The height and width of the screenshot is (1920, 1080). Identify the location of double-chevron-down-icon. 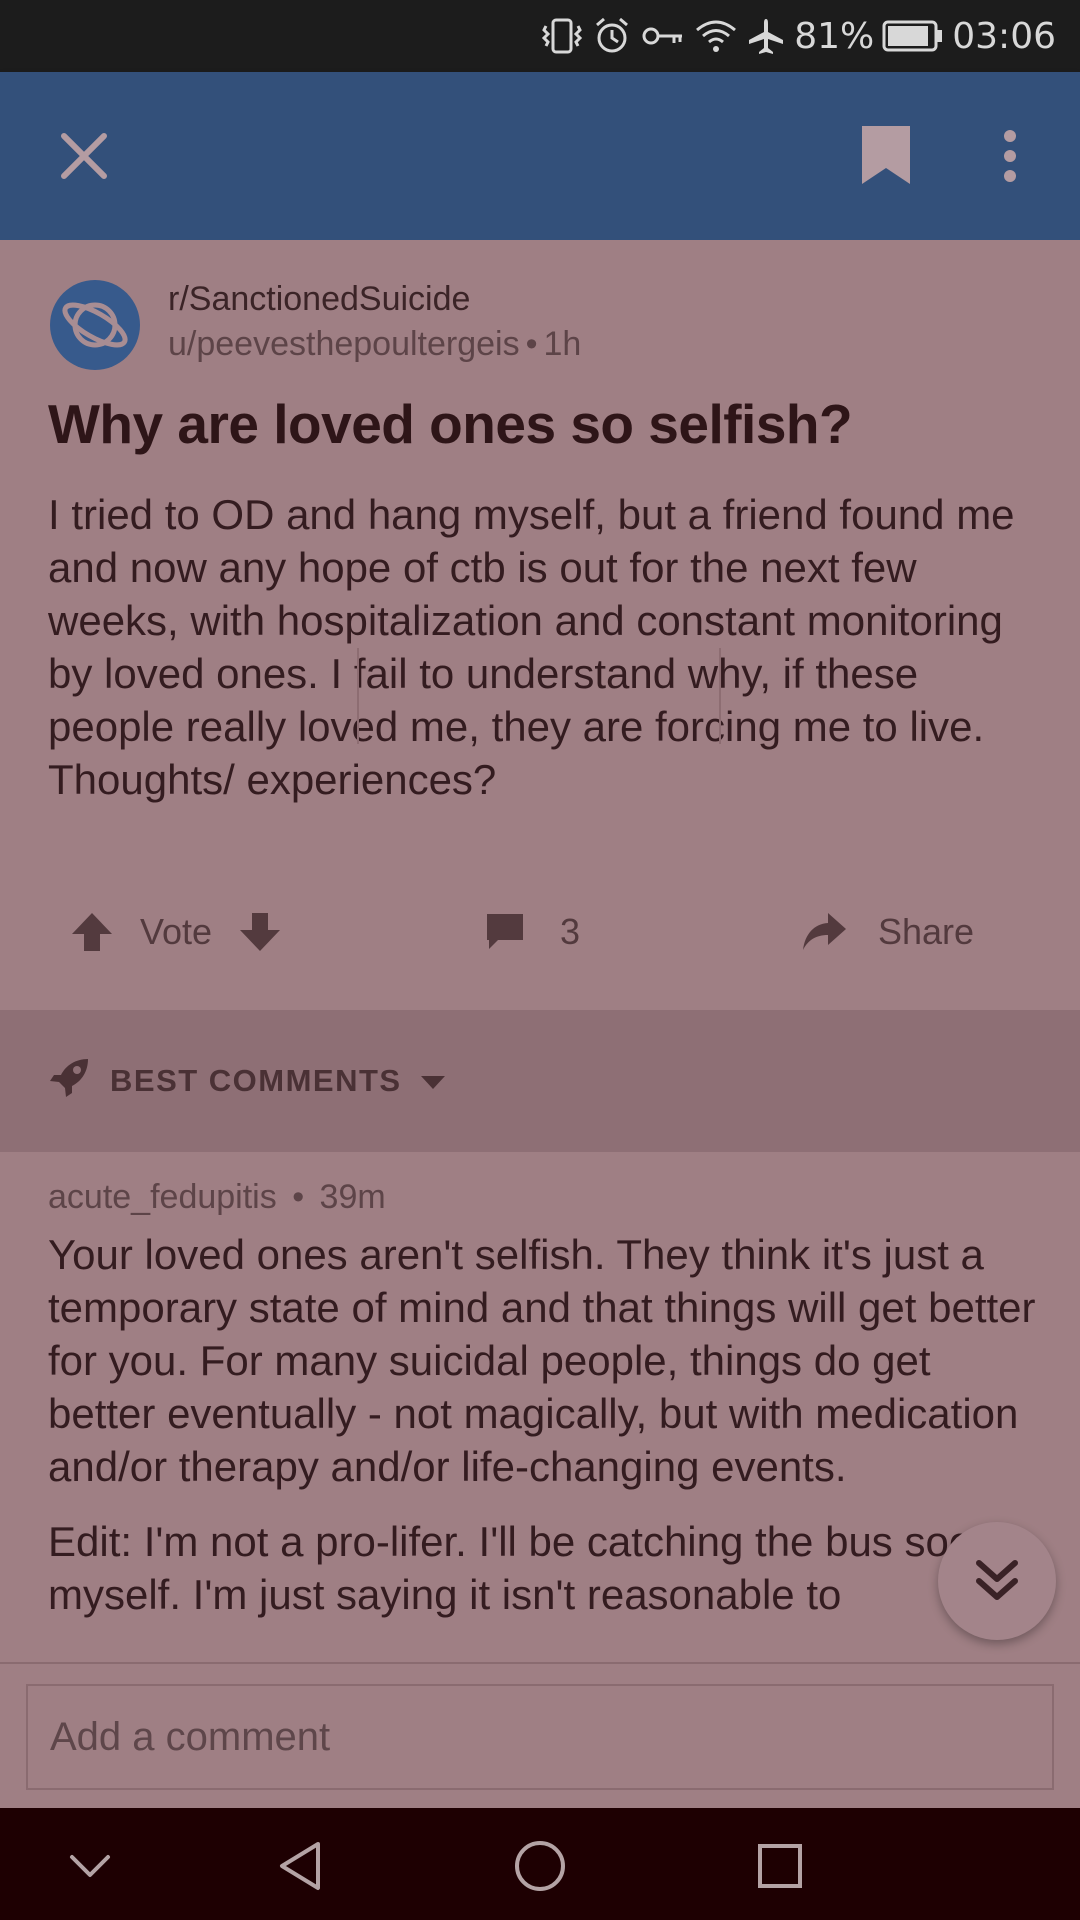
(997, 1580).